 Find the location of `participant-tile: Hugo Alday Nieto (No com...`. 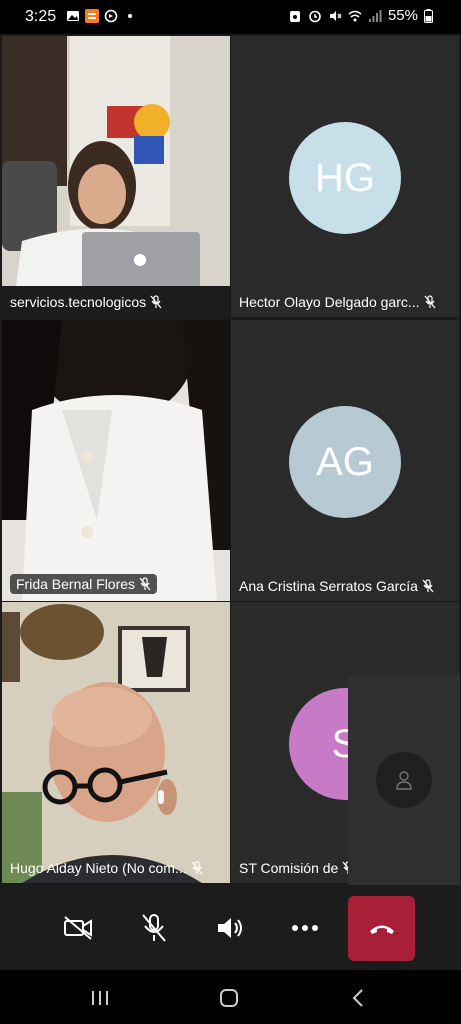

participant-tile: Hugo Alday Nieto (No com... is located at coordinates (116, 742).